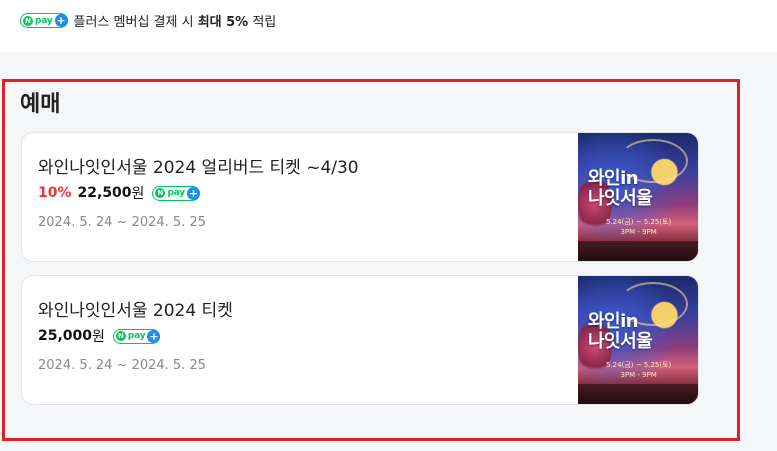 This screenshot has width=777, height=451. I want to click on ticket-title: 와인나잇인서울 2024 티켓, so click(135, 311).